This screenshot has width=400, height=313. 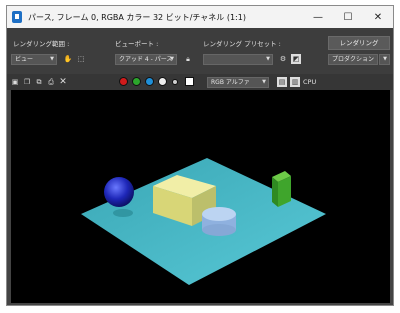 What do you see at coordinates (51, 82) in the screenshot?
I see `print-icon: ⎙` at bounding box center [51, 82].